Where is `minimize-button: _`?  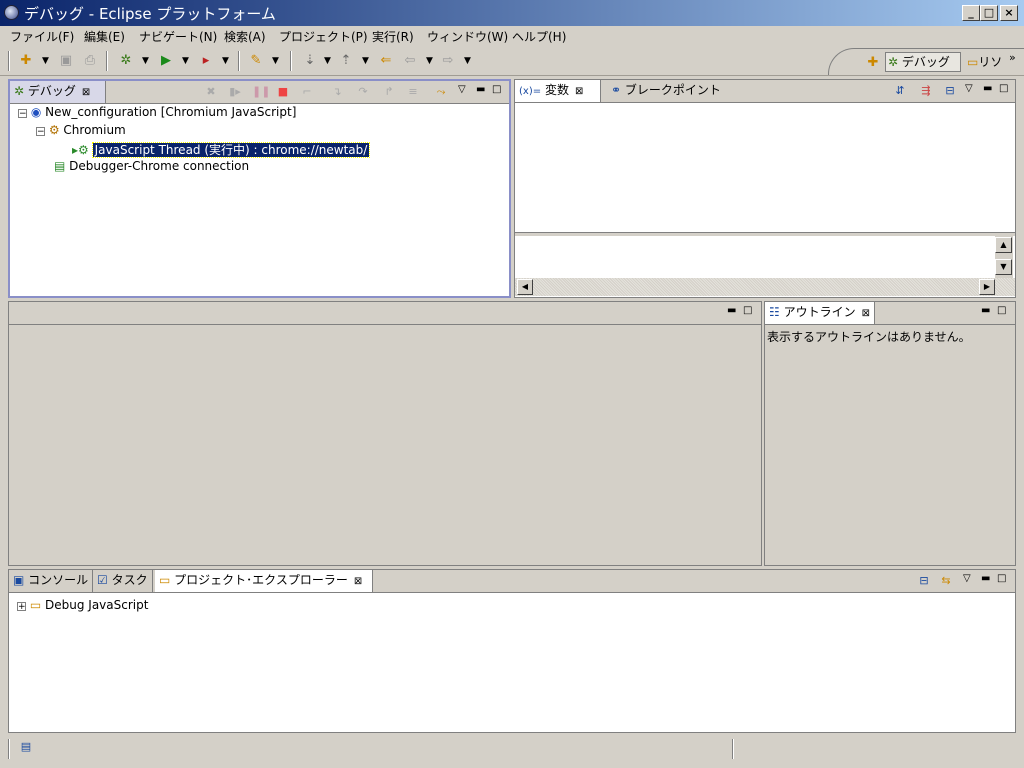 minimize-button: _ is located at coordinates (971, 13).